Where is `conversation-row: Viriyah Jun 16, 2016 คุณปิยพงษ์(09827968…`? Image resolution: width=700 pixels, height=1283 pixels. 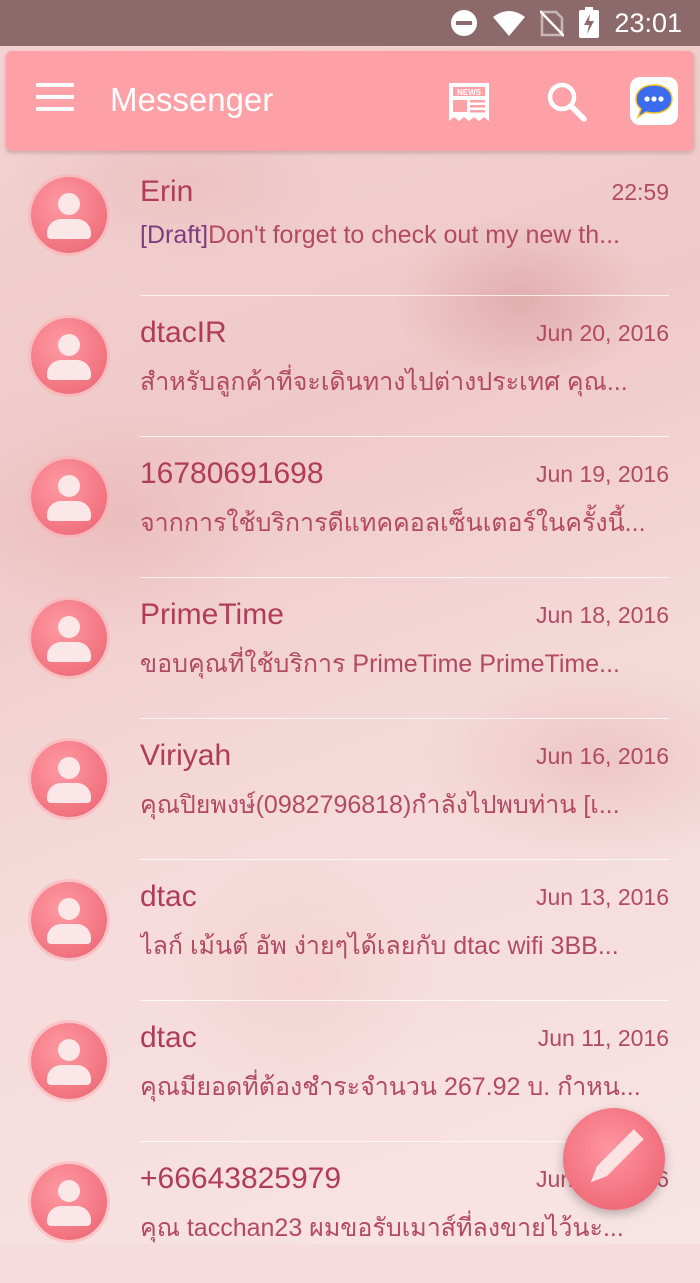 conversation-row: Viriyah Jun 16, 2016 คุณปิยพงษ์(09827968… is located at coordinates (350, 789).